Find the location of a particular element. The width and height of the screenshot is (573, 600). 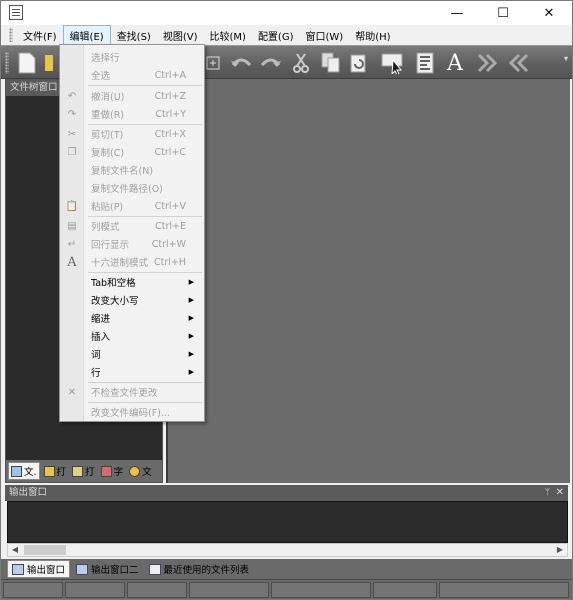

toolbar-grip-icon is located at coordinates (7, 63).